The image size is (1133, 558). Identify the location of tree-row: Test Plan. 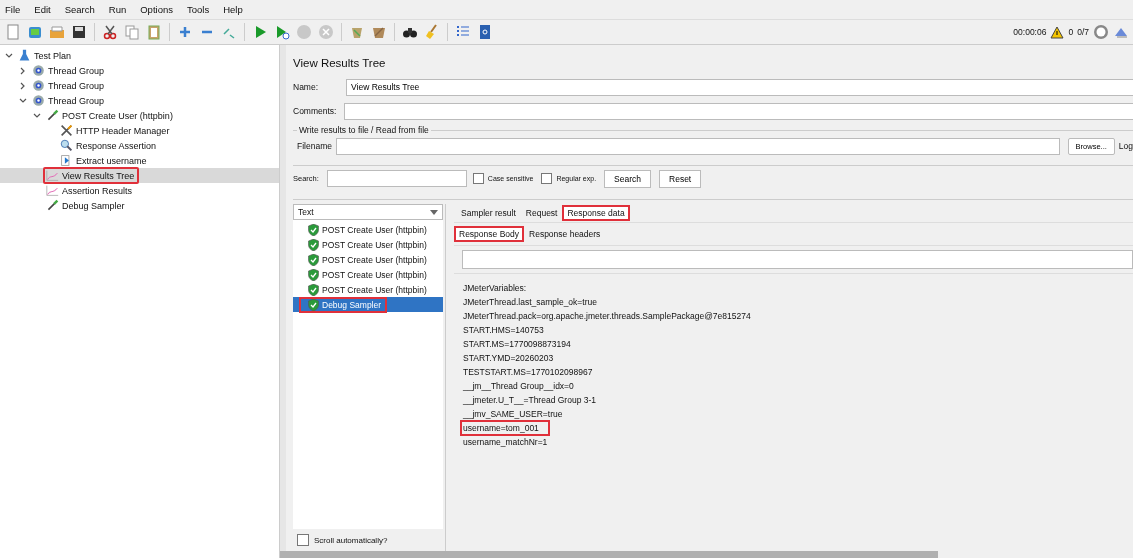
(139, 55).